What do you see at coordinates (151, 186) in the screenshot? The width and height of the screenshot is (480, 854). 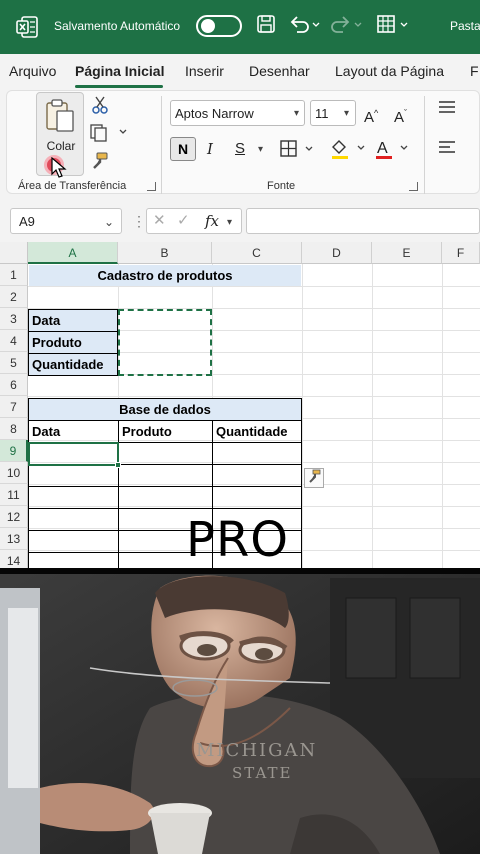 I see `clipboard-launcher-icon` at bounding box center [151, 186].